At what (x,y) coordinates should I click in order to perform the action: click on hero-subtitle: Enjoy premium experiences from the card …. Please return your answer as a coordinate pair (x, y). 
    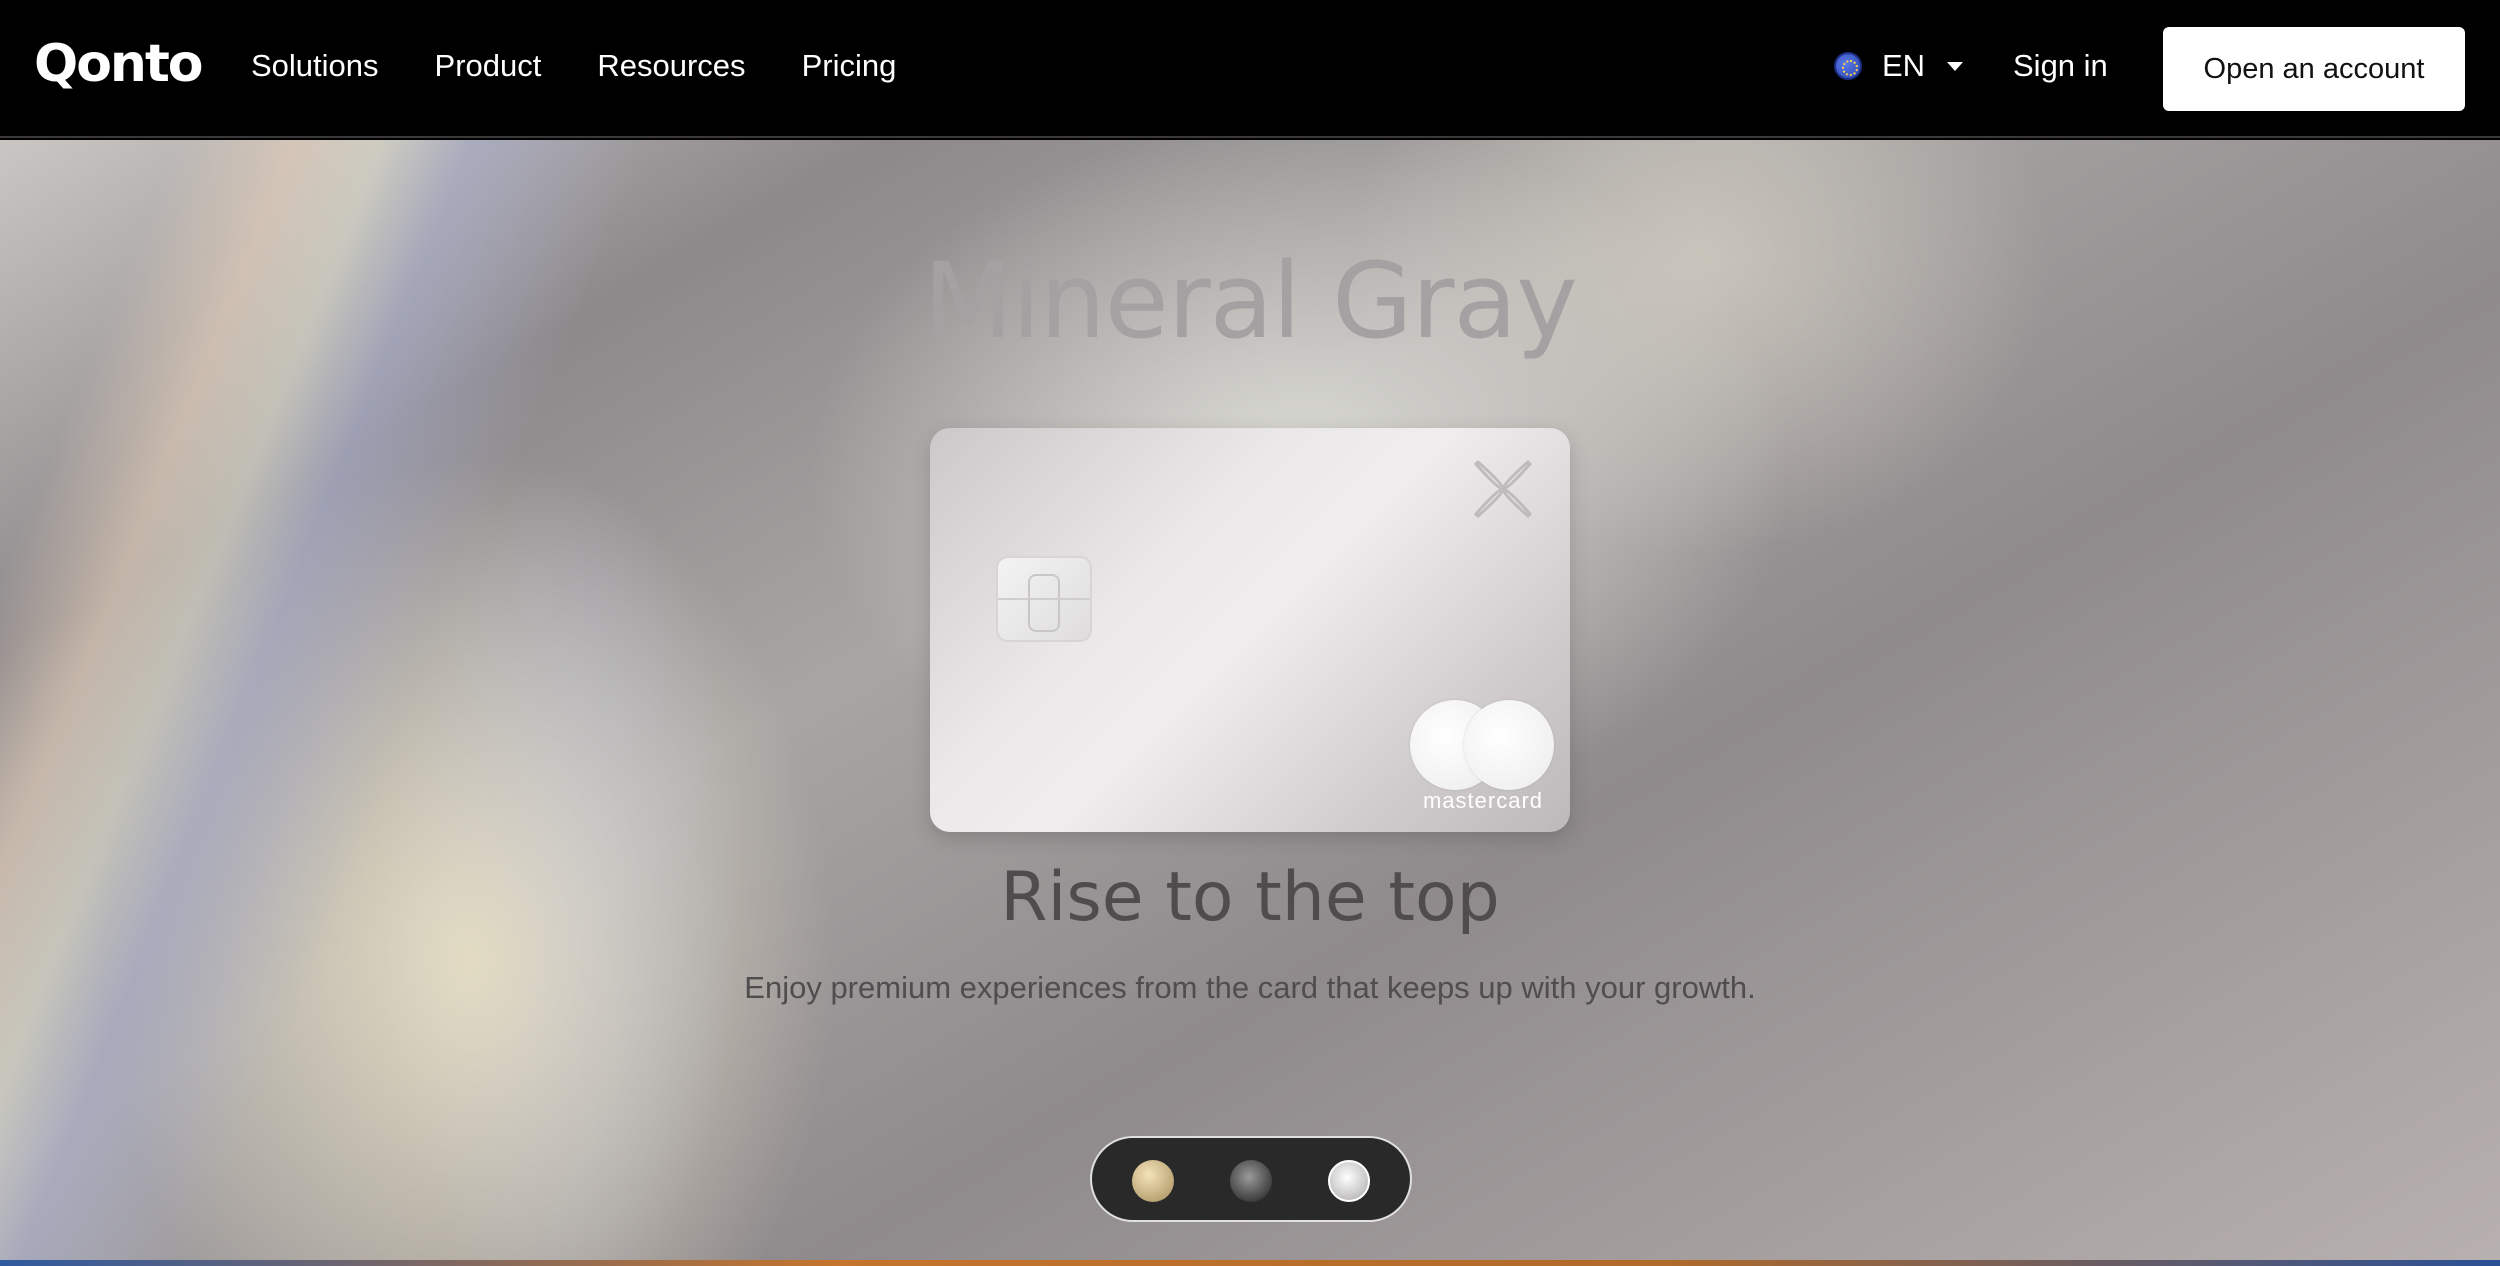
    Looking at the image, I should click on (1250, 987).